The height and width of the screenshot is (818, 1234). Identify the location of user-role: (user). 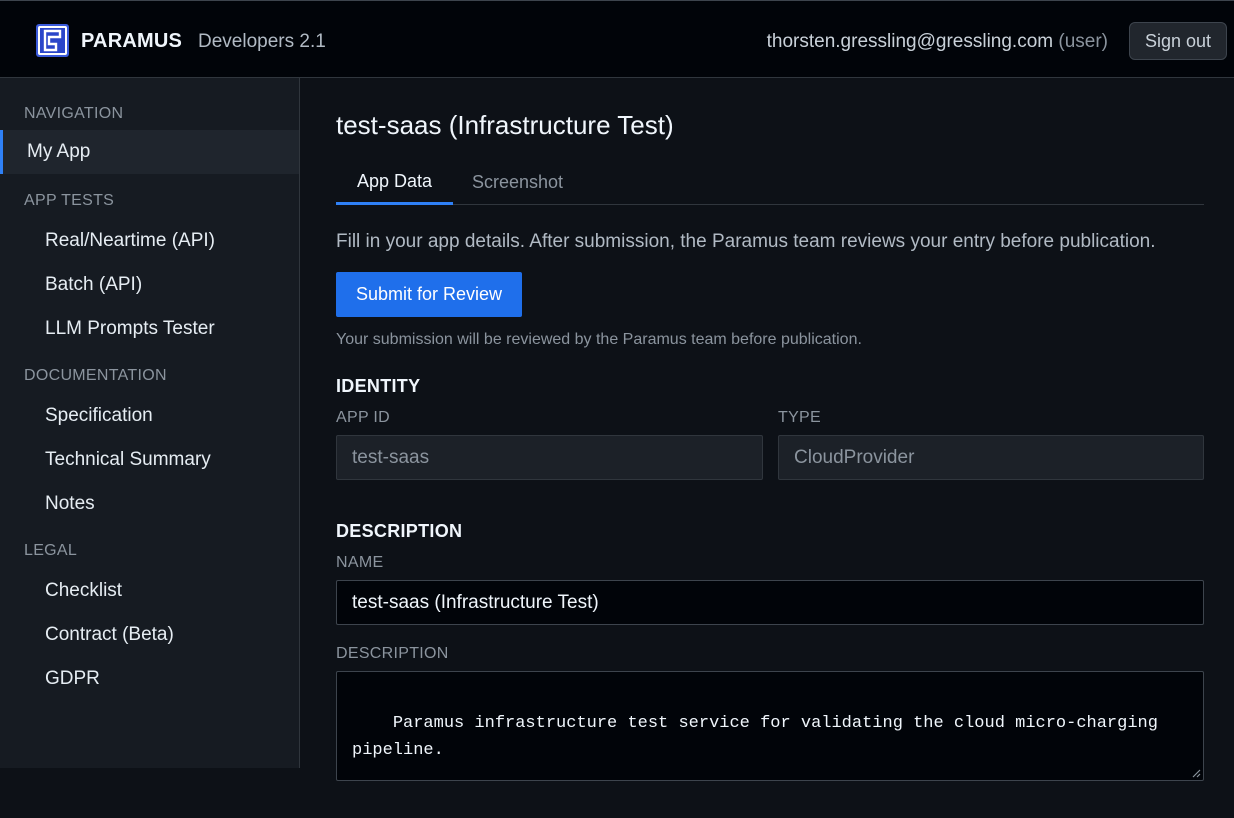
(1083, 41).